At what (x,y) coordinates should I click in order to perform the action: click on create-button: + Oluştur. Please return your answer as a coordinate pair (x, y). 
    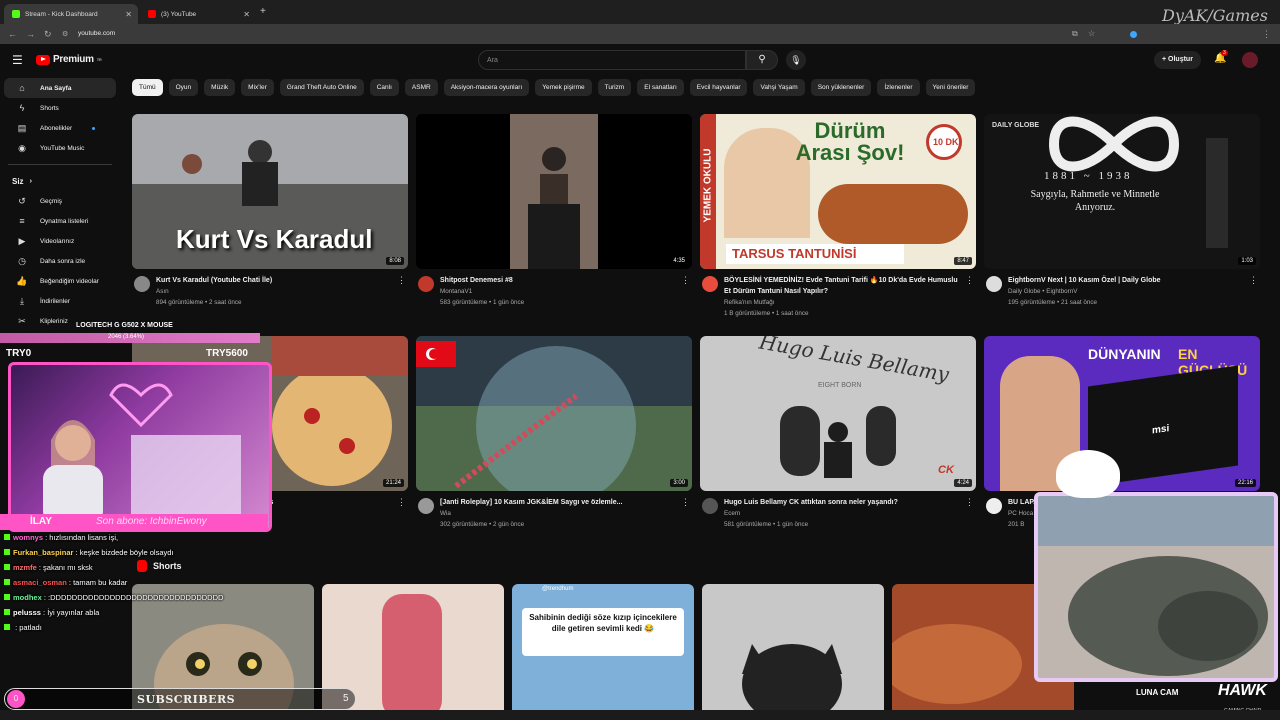
    Looking at the image, I should click on (1177, 60).